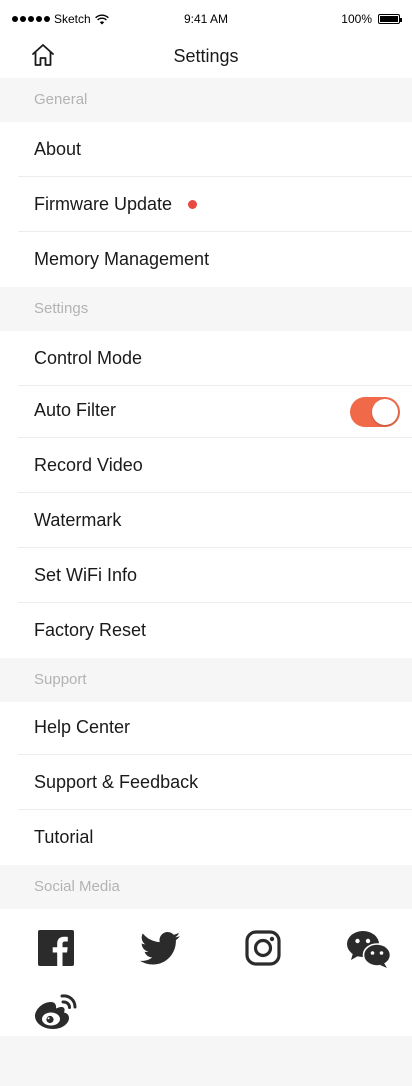  I want to click on battery-status: 100%, so click(371, 19).